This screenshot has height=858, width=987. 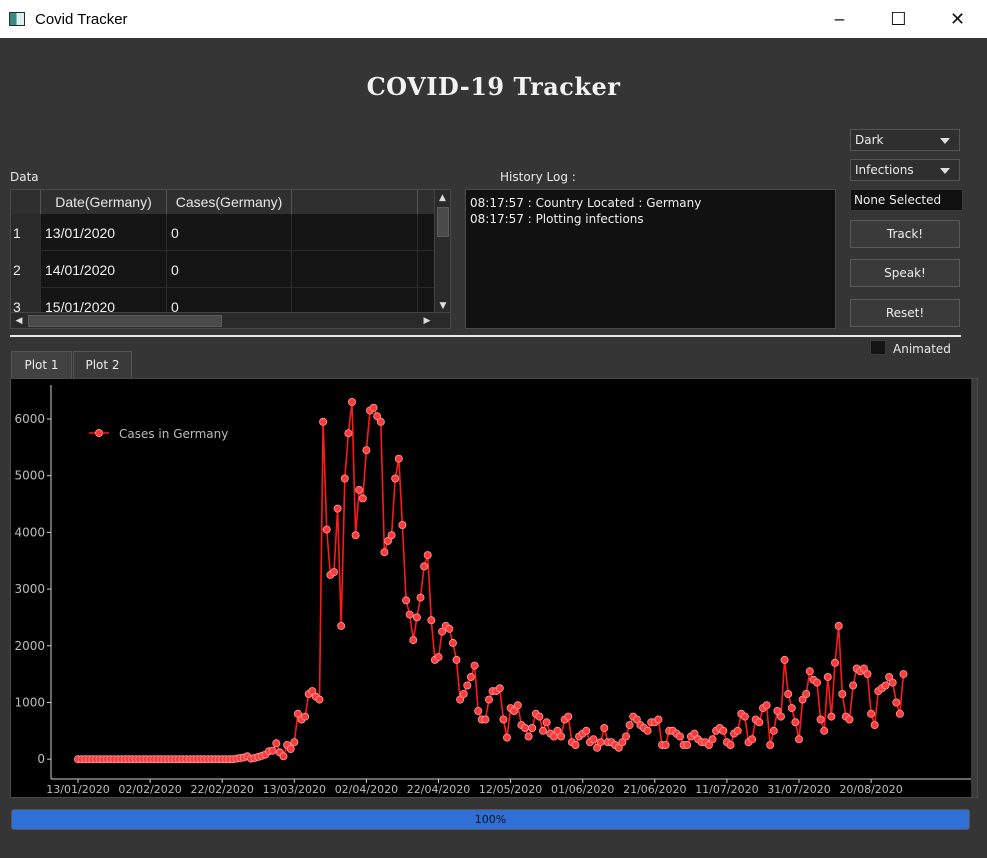 What do you see at coordinates (104, 269) in the screenshot?
I see `cell-date: 14/01/2020` at bounding box center [104, 269].